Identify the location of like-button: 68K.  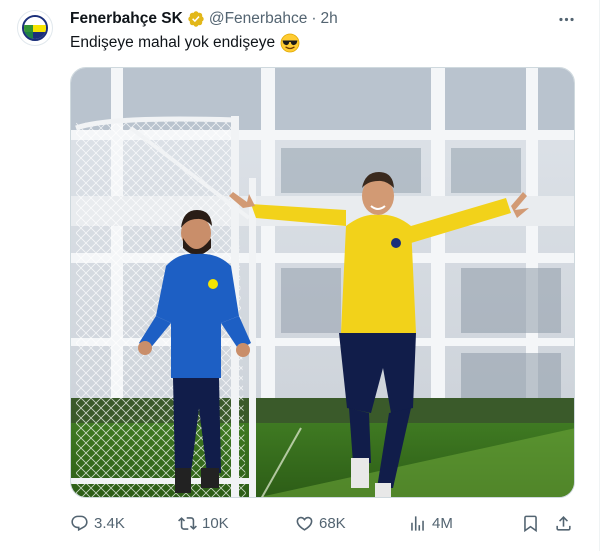
(320, 523).